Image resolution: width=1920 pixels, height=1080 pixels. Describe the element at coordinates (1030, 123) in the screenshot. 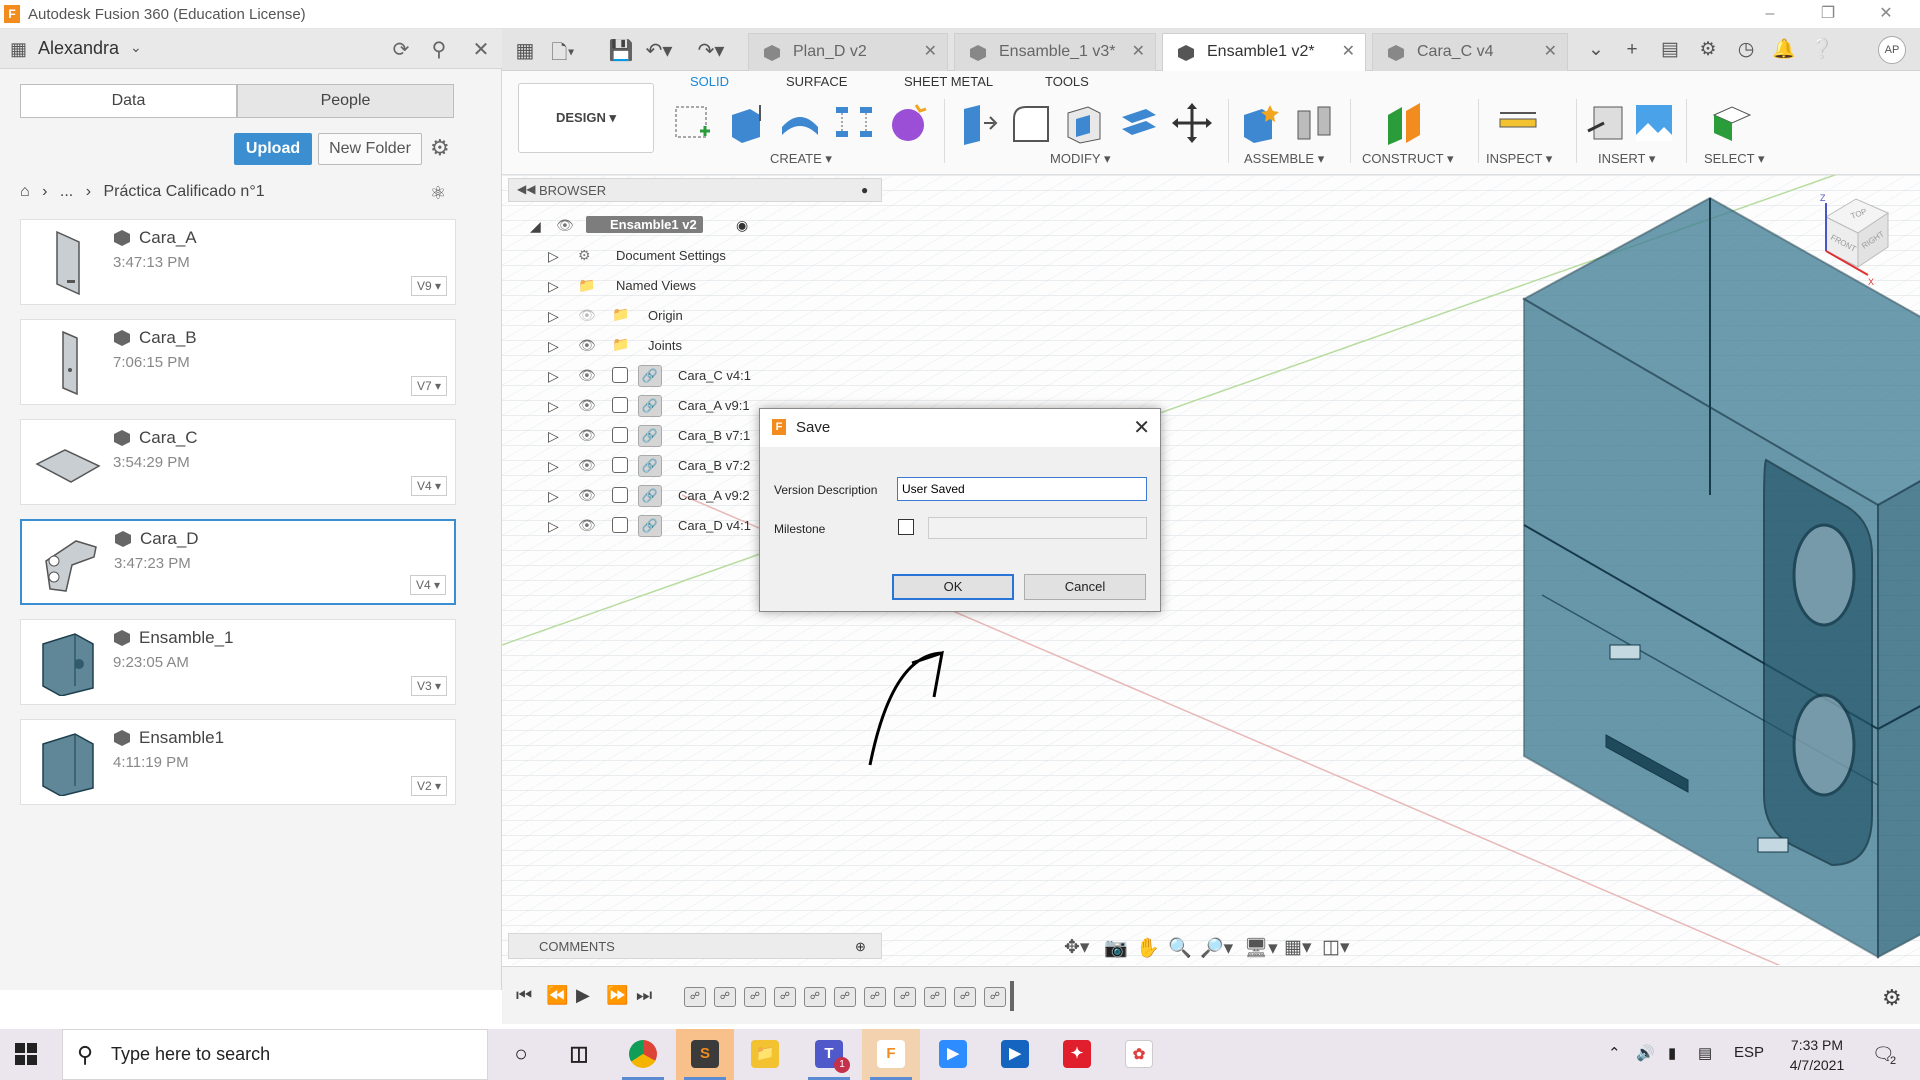

I see `fillet-icon` at that location.